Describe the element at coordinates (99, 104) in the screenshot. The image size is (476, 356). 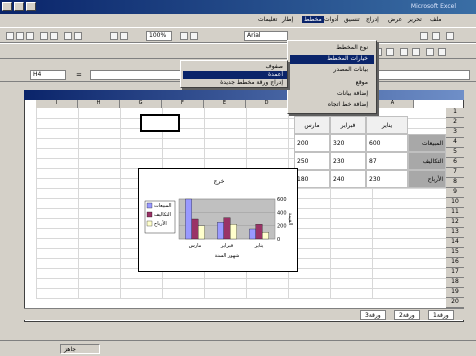
I see `column-header: H` at that location.